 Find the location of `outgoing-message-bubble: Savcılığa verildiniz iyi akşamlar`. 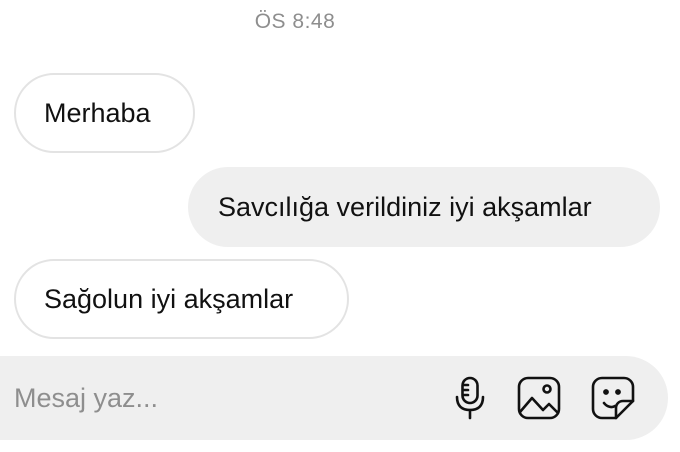

outgoing-message-bubble: Savcılığa verildiniz iyi akşamlar is located at coordinates (424, 207).